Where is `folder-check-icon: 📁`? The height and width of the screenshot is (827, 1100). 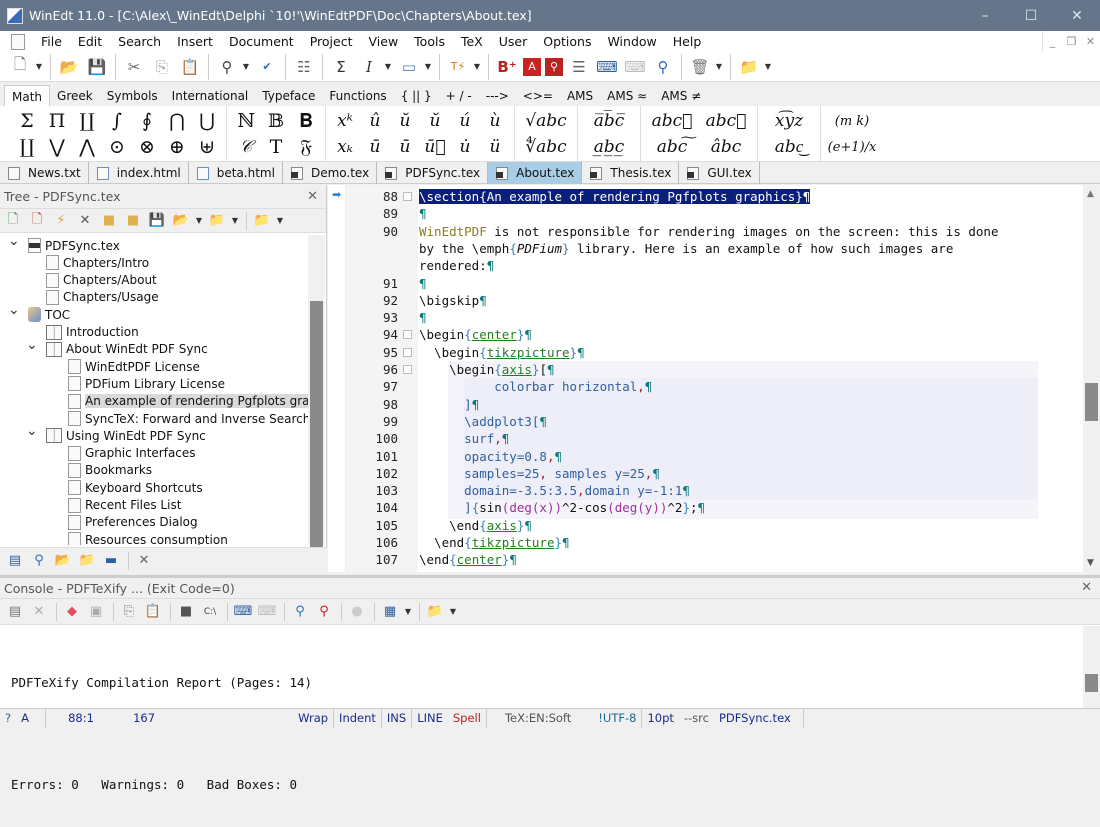 folder-check-icon: 📁 is located at coordinates (435, 612).